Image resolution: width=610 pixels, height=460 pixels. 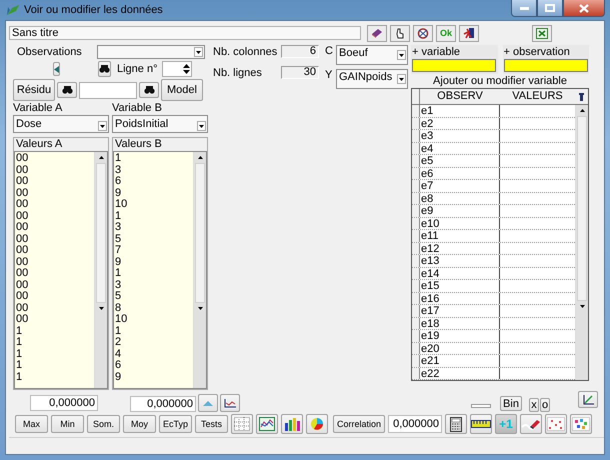 What do you see at coordinates (456, 424) in the screenshot?
I see `calculator-button` at bounding box center [456, 424].